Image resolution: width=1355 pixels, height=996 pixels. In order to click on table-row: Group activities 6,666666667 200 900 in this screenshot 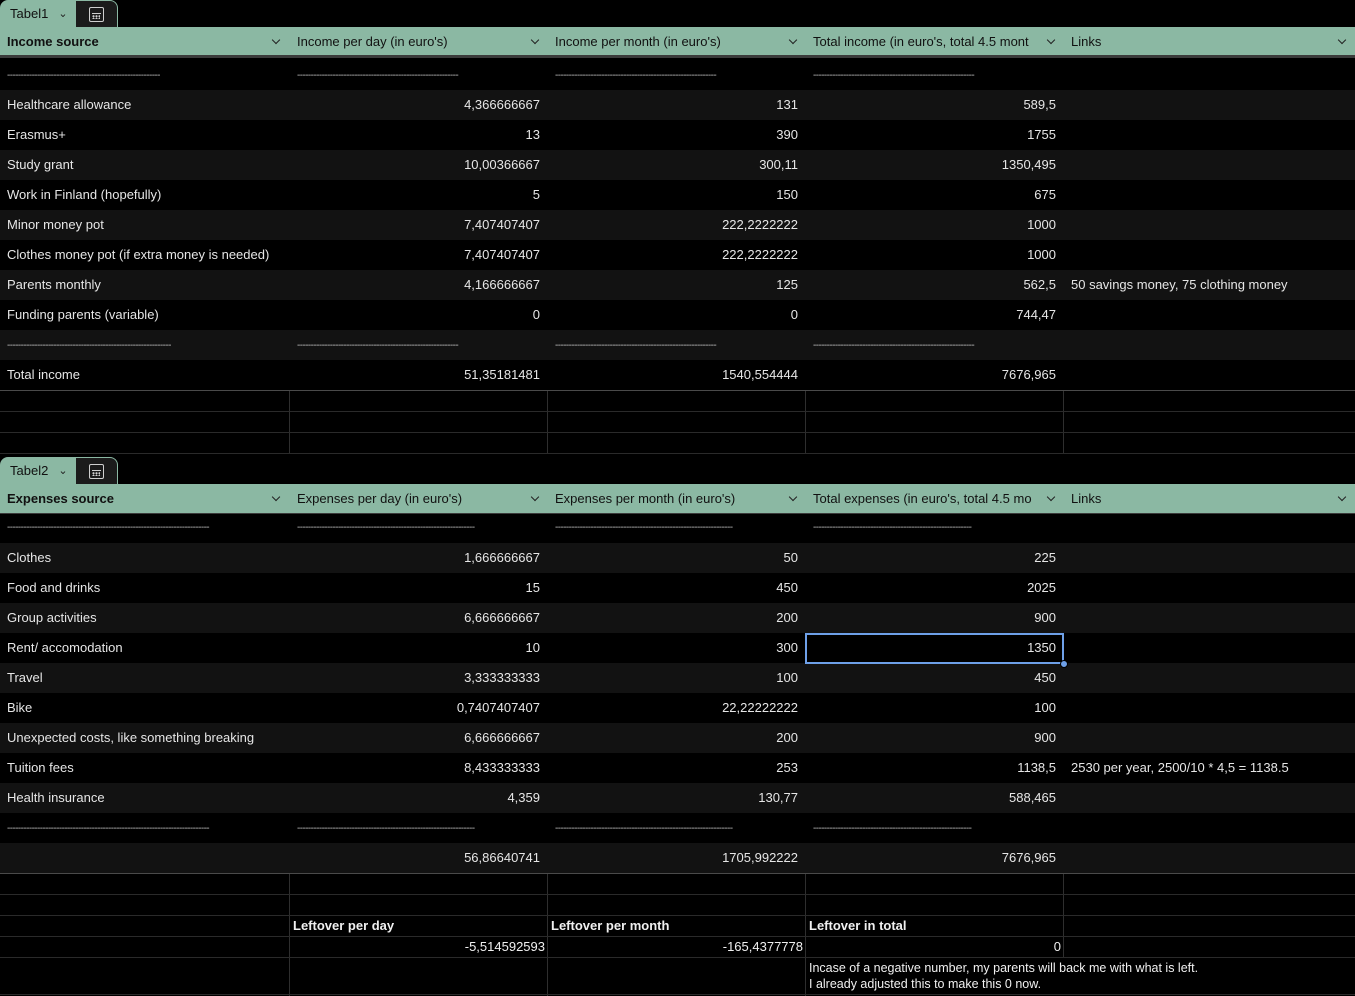, I will do `click(677, 618)`.